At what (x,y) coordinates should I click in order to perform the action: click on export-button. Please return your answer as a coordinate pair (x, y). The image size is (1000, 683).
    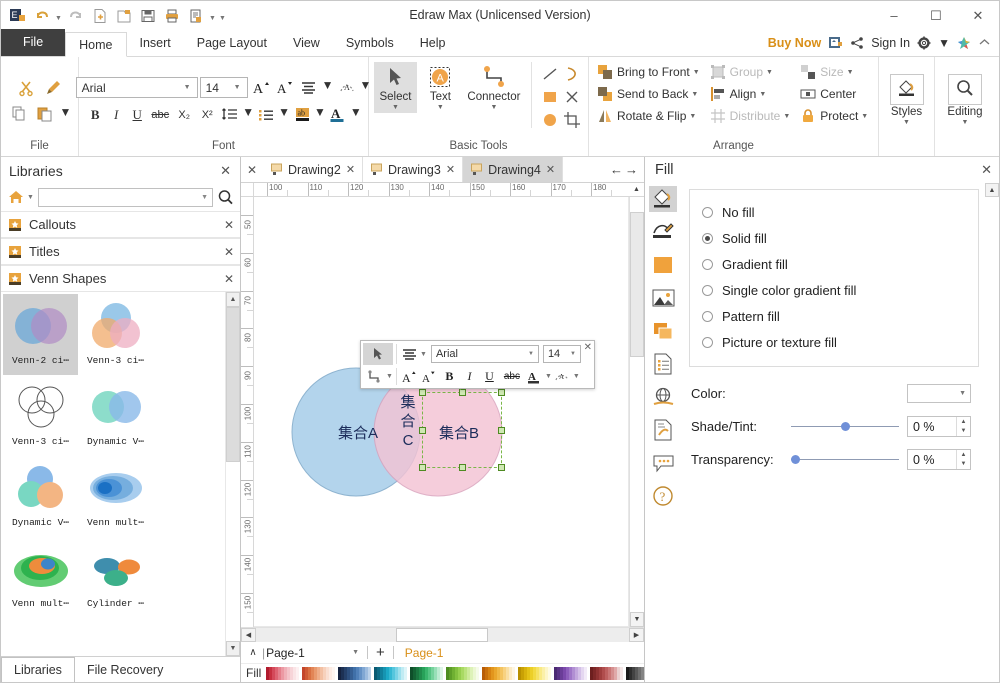
    Looking at the image, I should click on (195, 16).